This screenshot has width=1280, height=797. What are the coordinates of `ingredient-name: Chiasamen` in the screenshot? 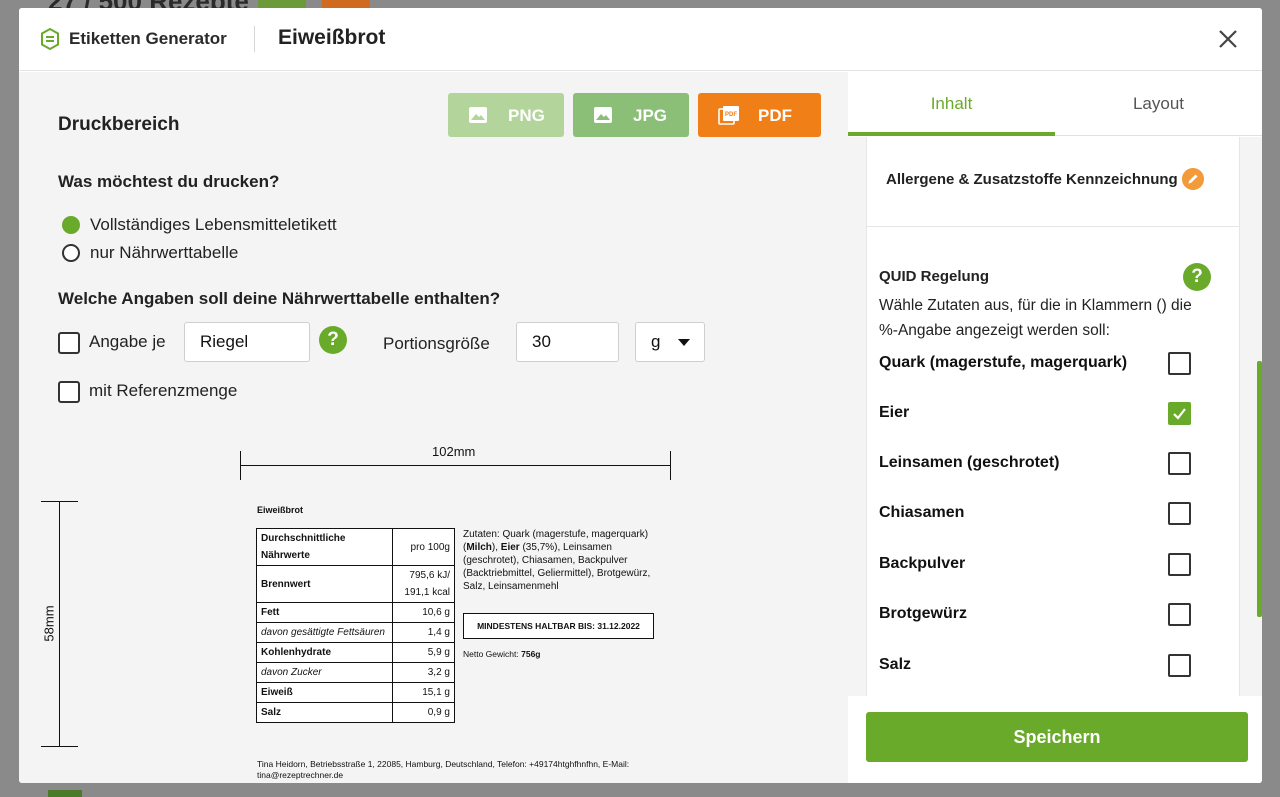 It's located at (922, 512).